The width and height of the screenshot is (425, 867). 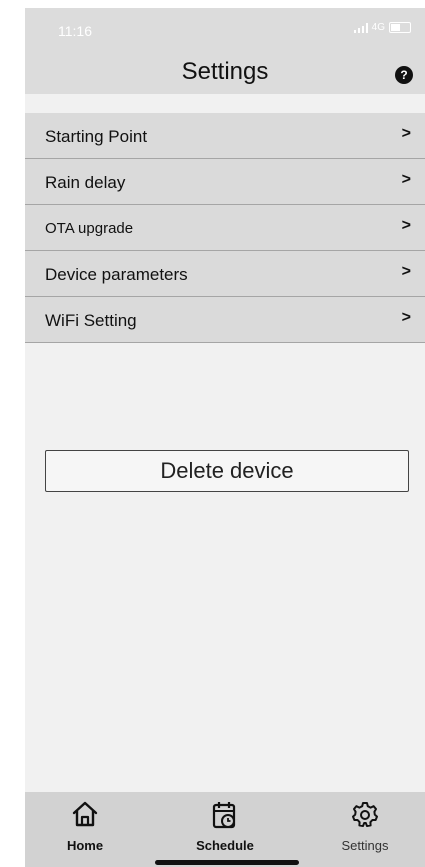 I want to click on menu-item-label: OTA upgrade, so click(x=89, y=228).